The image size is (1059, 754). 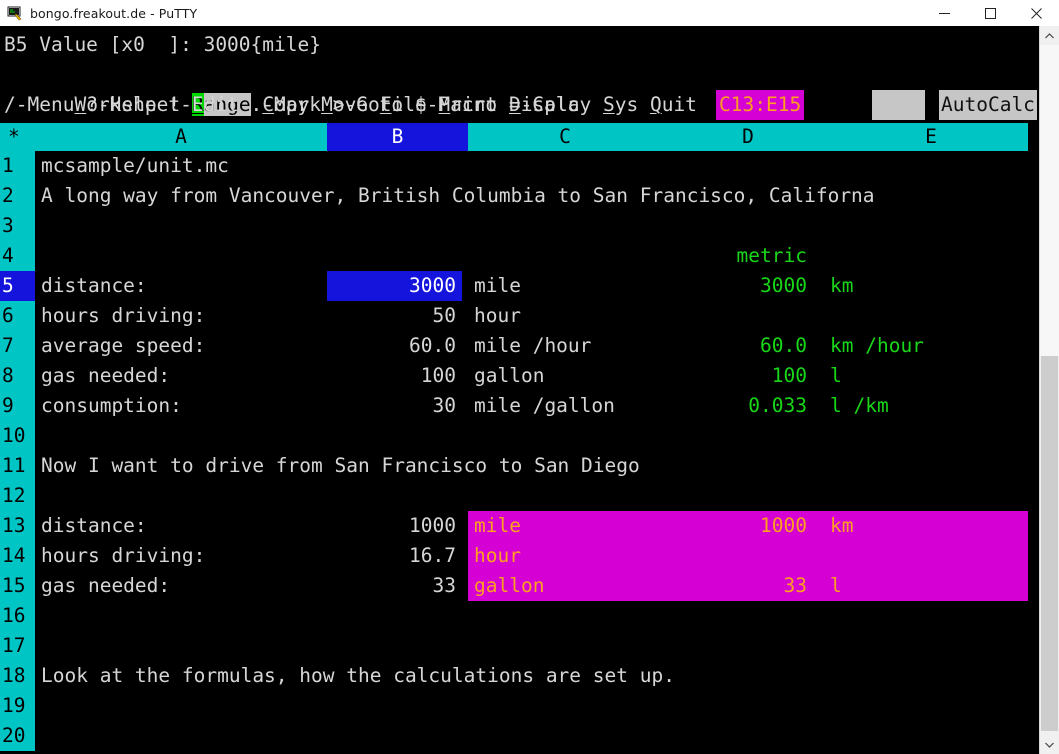 I want to click on range-indicator: C13:E15, so click(x=760, y=105).